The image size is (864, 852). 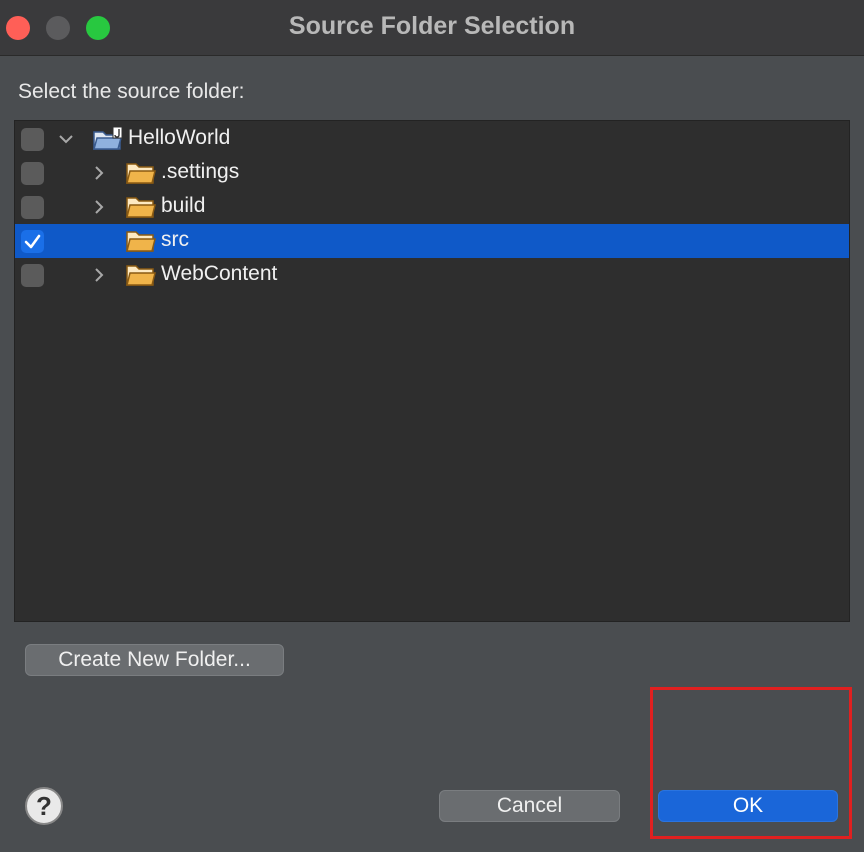 What do you see at coordinates (432, 139) in the screenshot?
I see `tree-row-helloworld: HelloWorld` at bounding box center [432, 139].